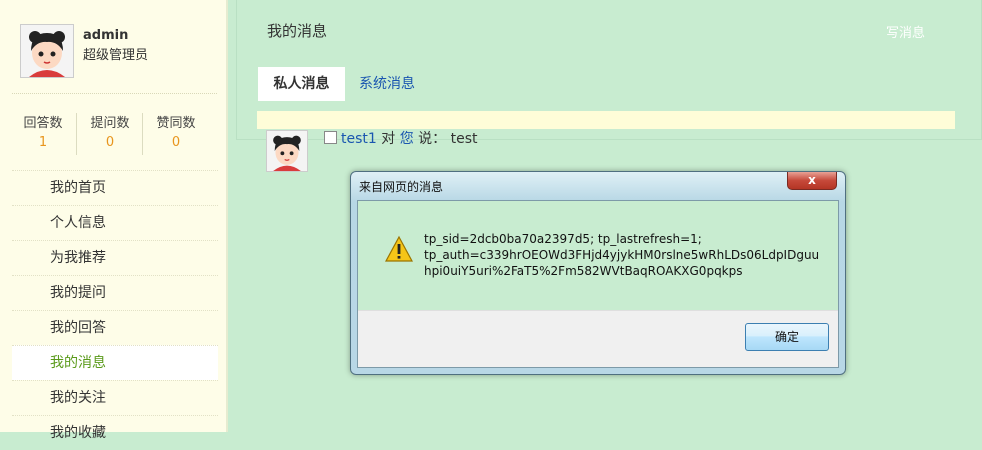 Image resolution: width=982 pixels, height=450 pixels. What do you see at coordinates (432, 139) in the screenshot?
I see `message-says: 说：` at bounding box center [432, 139].